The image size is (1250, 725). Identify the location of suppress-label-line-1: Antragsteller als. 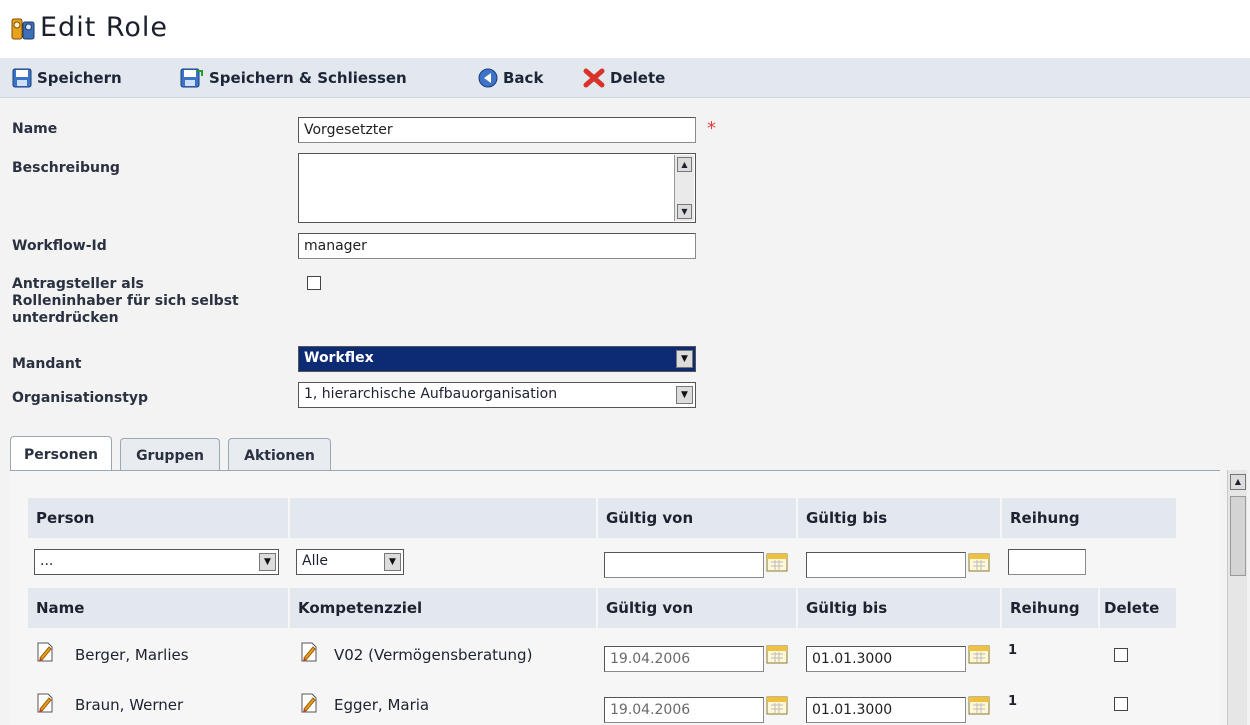
(78, 284).